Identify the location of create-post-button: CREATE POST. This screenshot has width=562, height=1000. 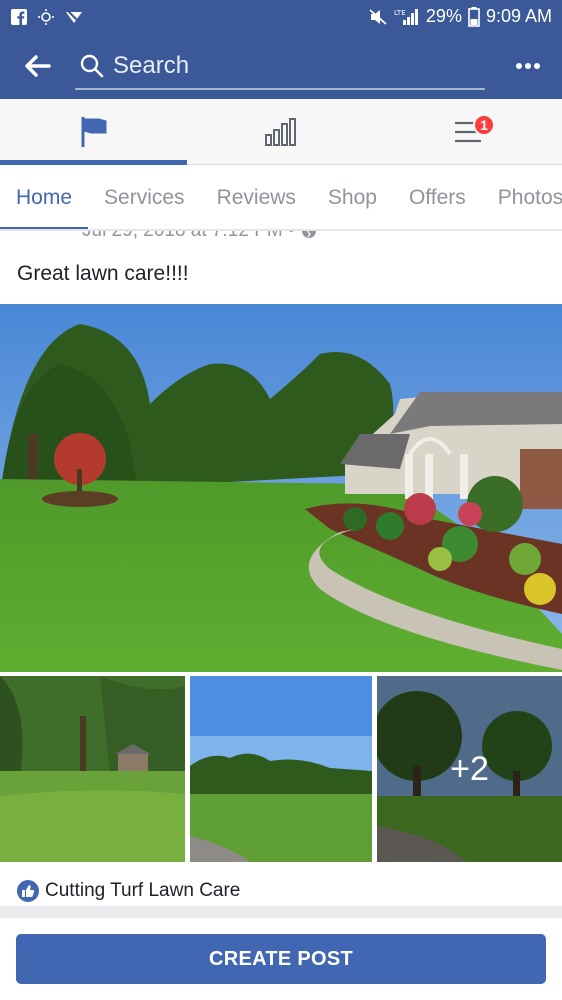
(281, 959).